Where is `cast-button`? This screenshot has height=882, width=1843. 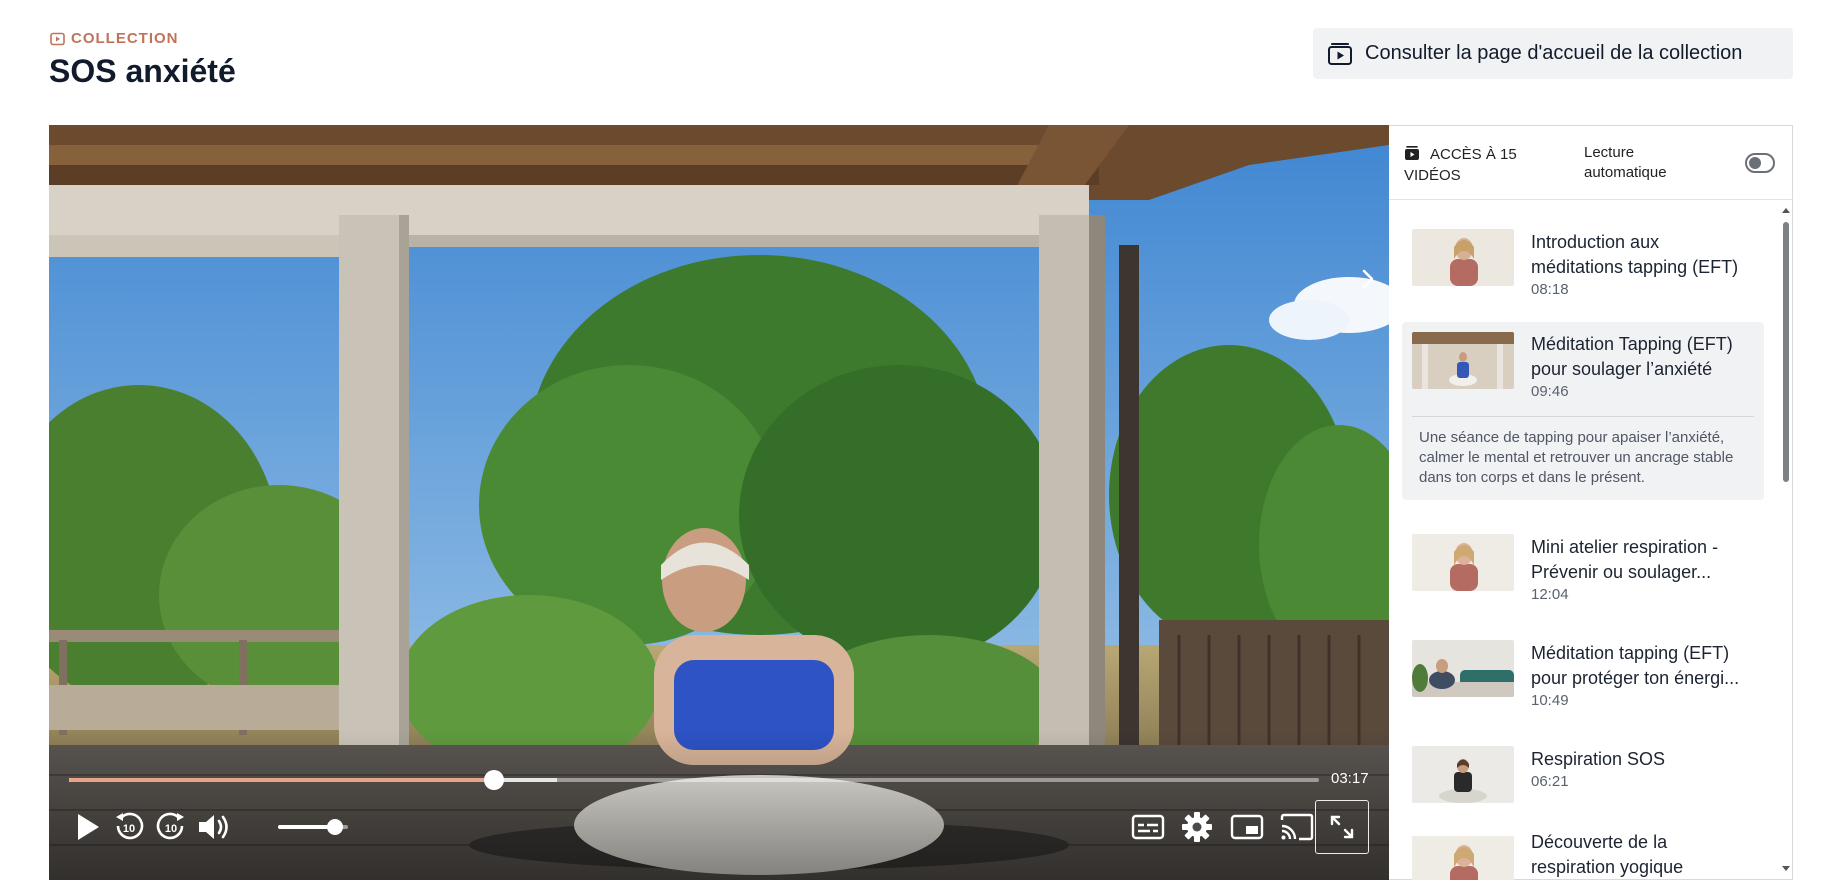 cast-button is located at coordinates (1297, 827).